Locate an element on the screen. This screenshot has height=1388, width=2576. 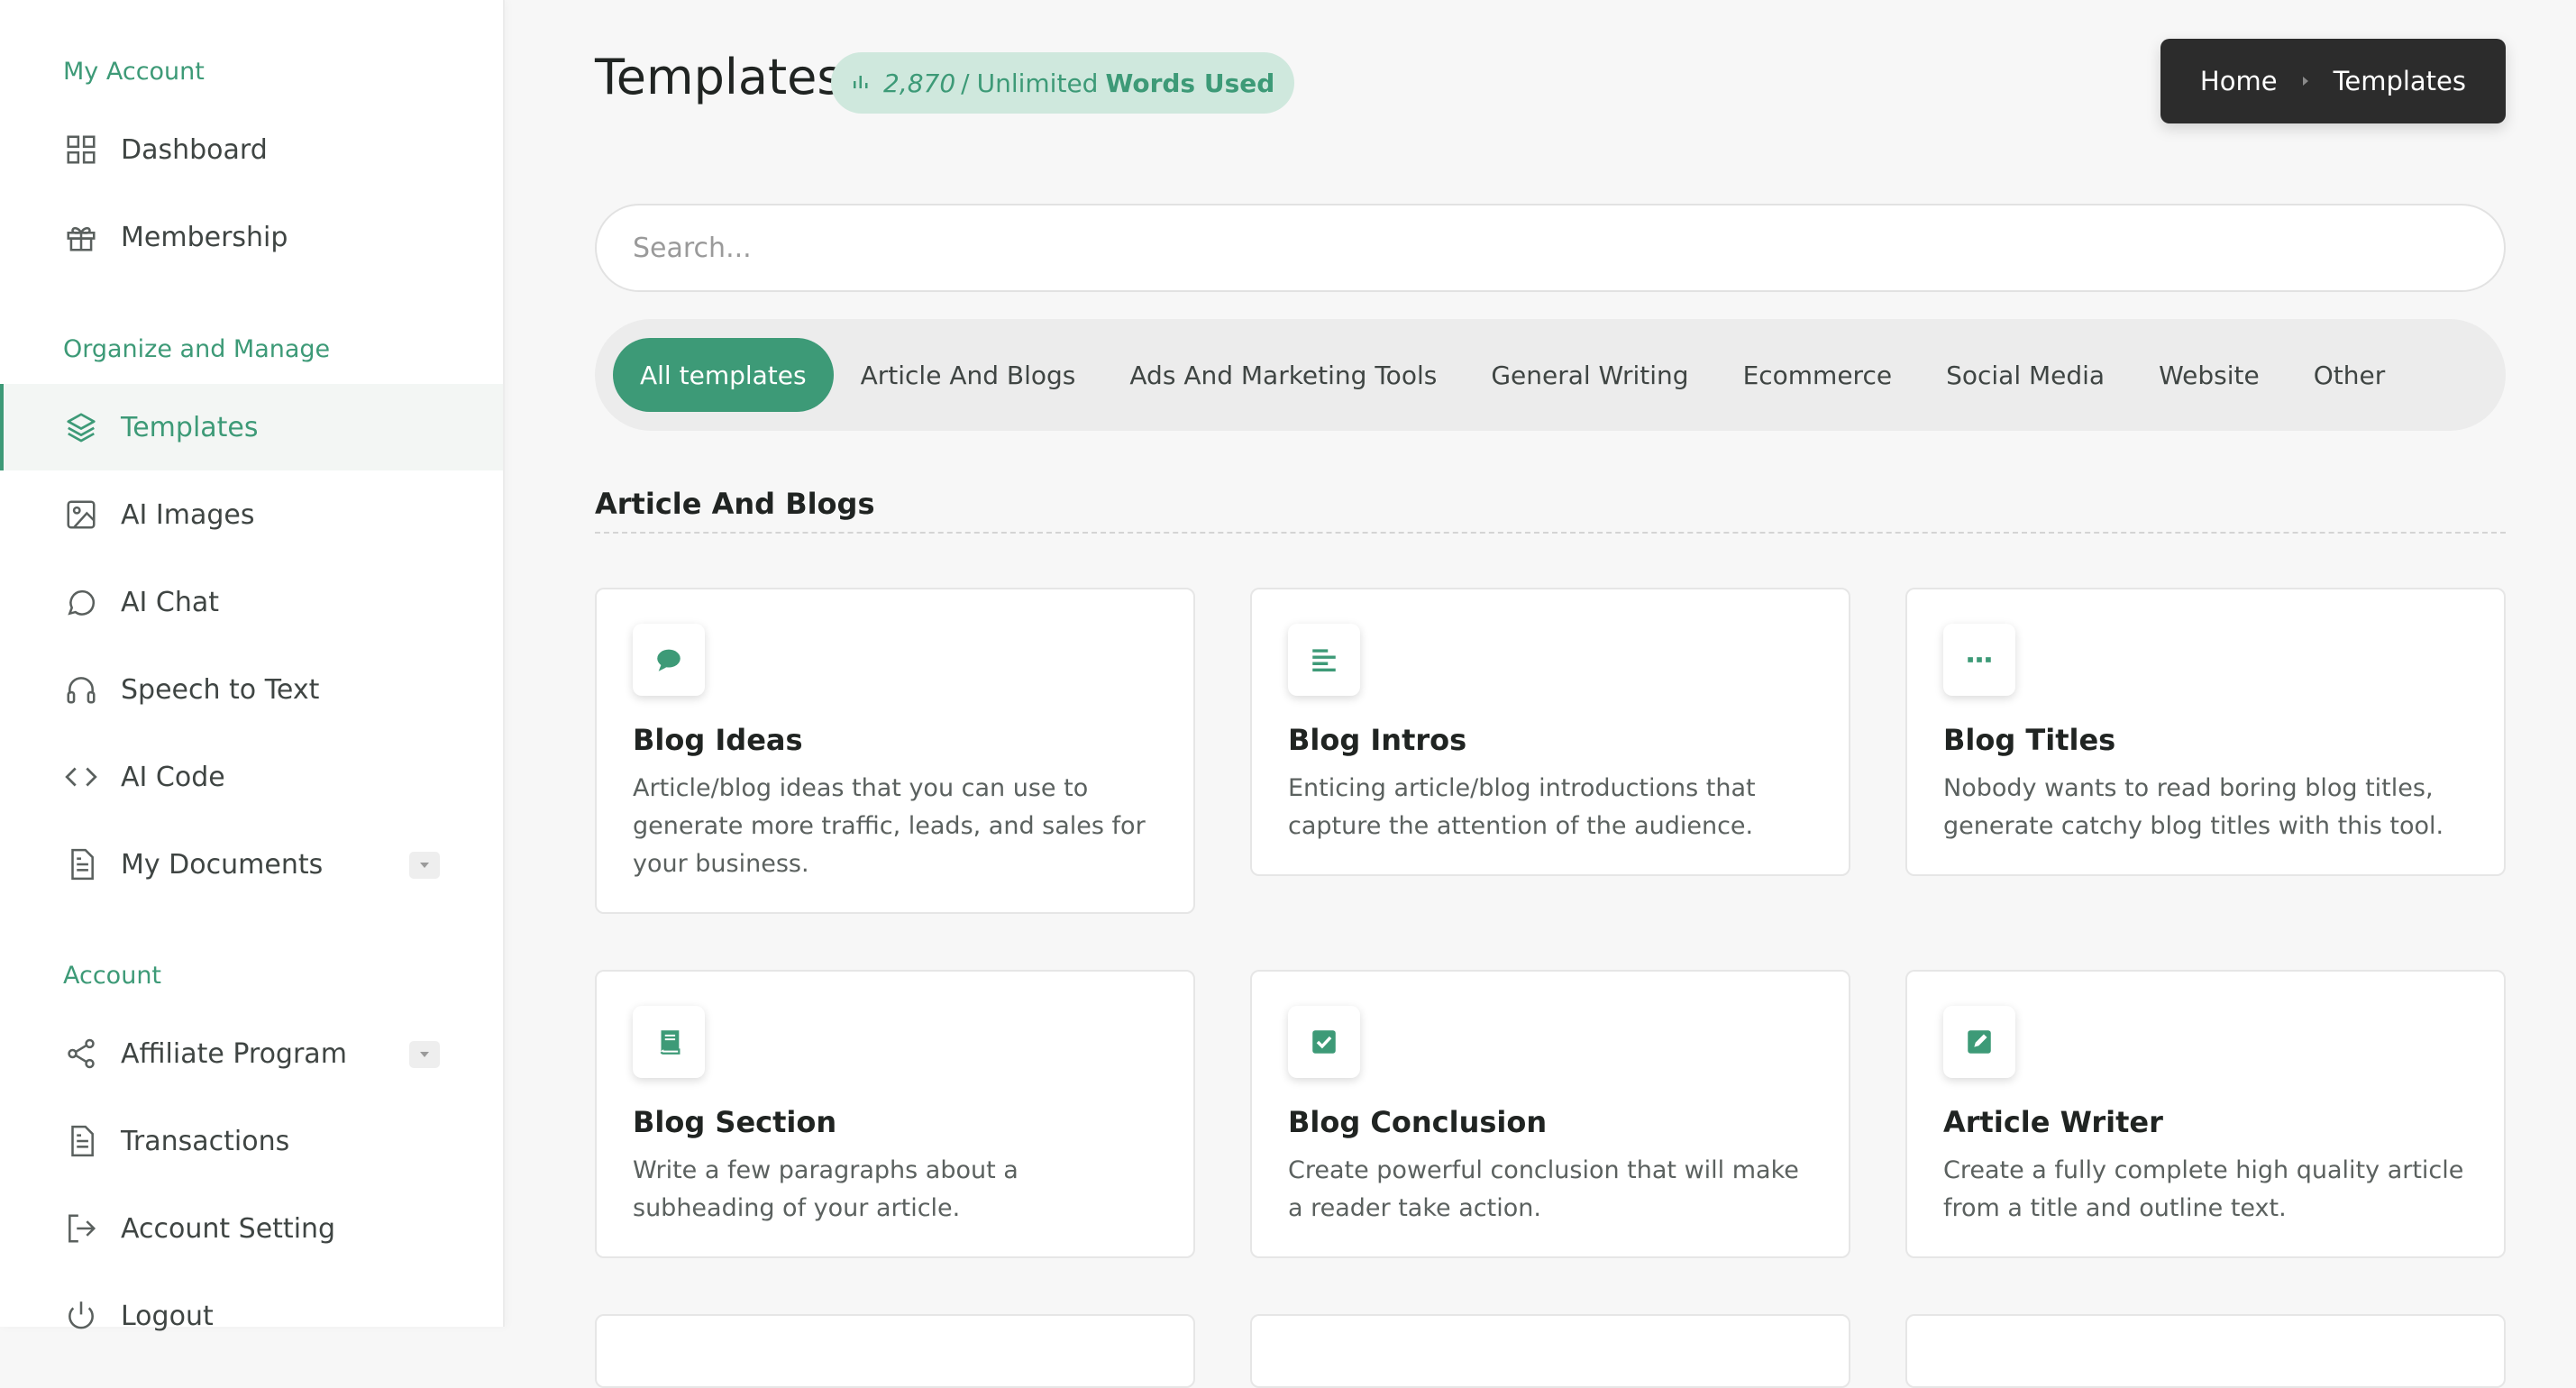
sidebar-item-label: Membership is located at coordinates (204, 237).